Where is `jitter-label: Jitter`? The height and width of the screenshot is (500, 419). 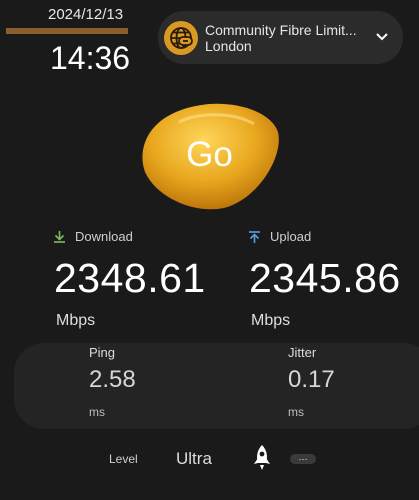 jitter-label: Jitter is located at coordinates (302, 352).